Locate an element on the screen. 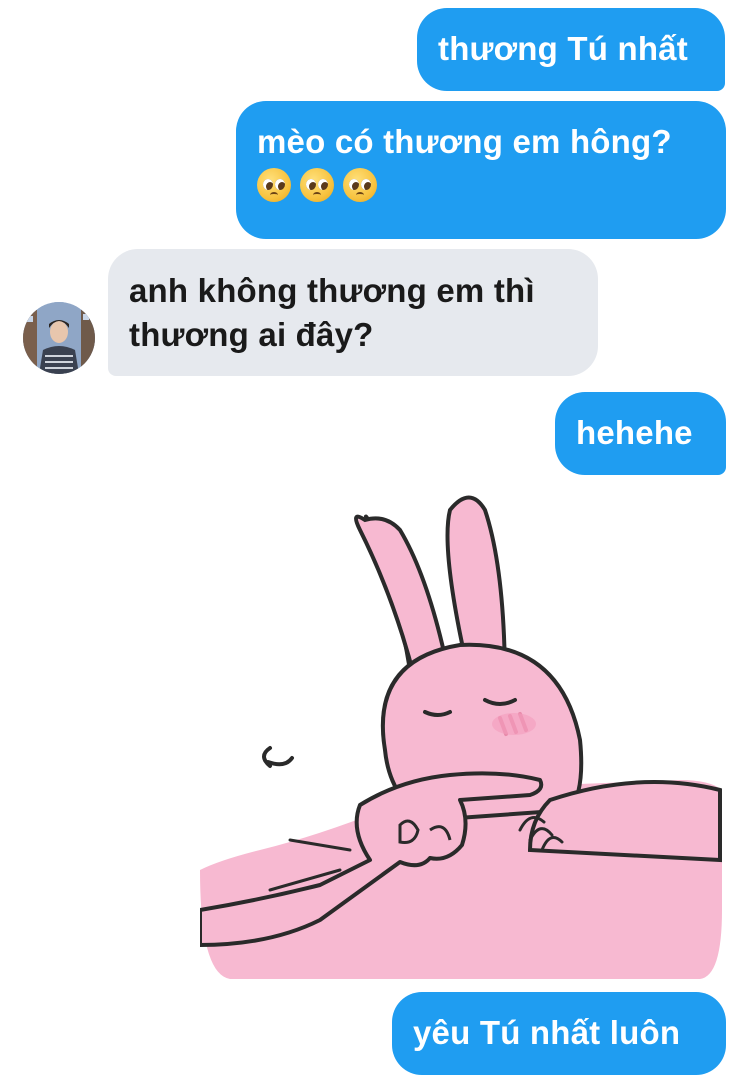 The image size is (750, 1080). avatar-photo-icon is located at coordinates (59, 338).